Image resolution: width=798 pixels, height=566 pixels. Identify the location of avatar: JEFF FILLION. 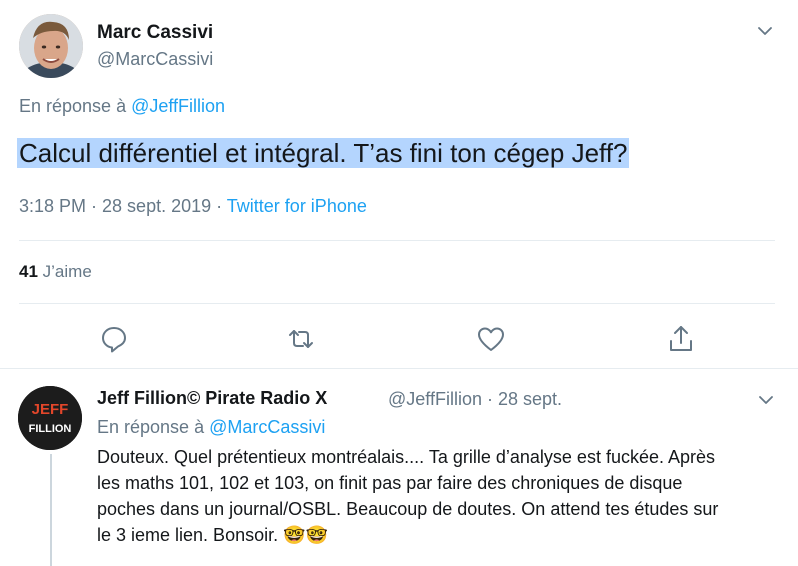
(50, 418).